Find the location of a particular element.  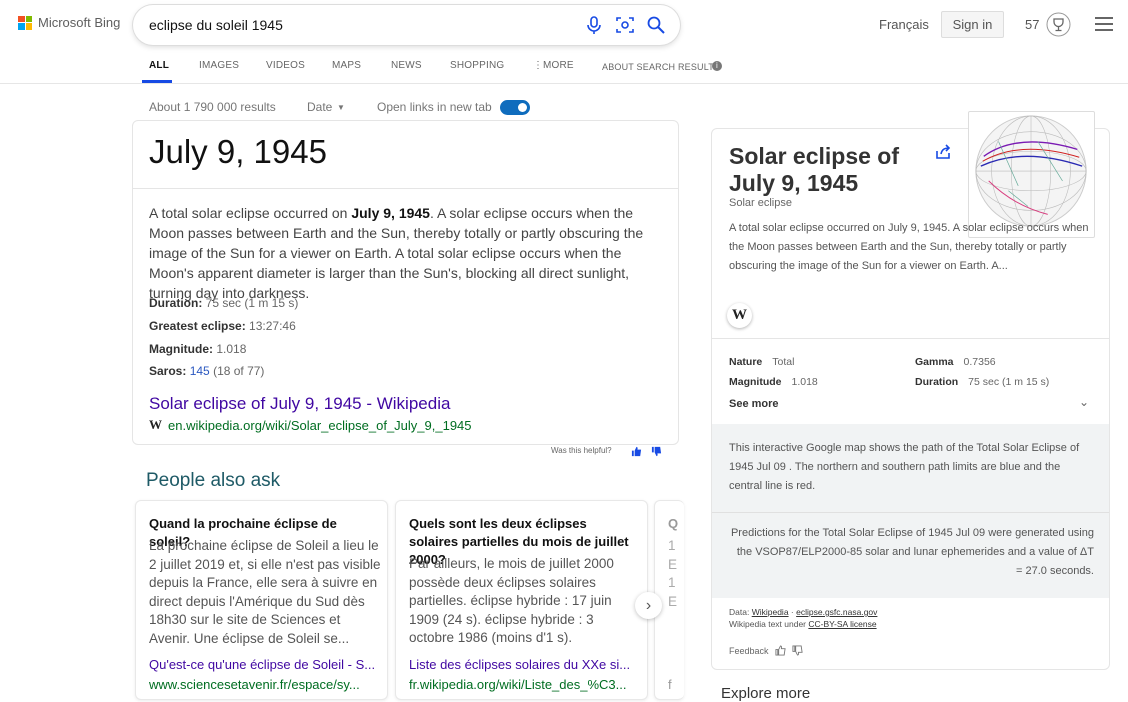

menu-icon is located at coordinates (1104, 24).